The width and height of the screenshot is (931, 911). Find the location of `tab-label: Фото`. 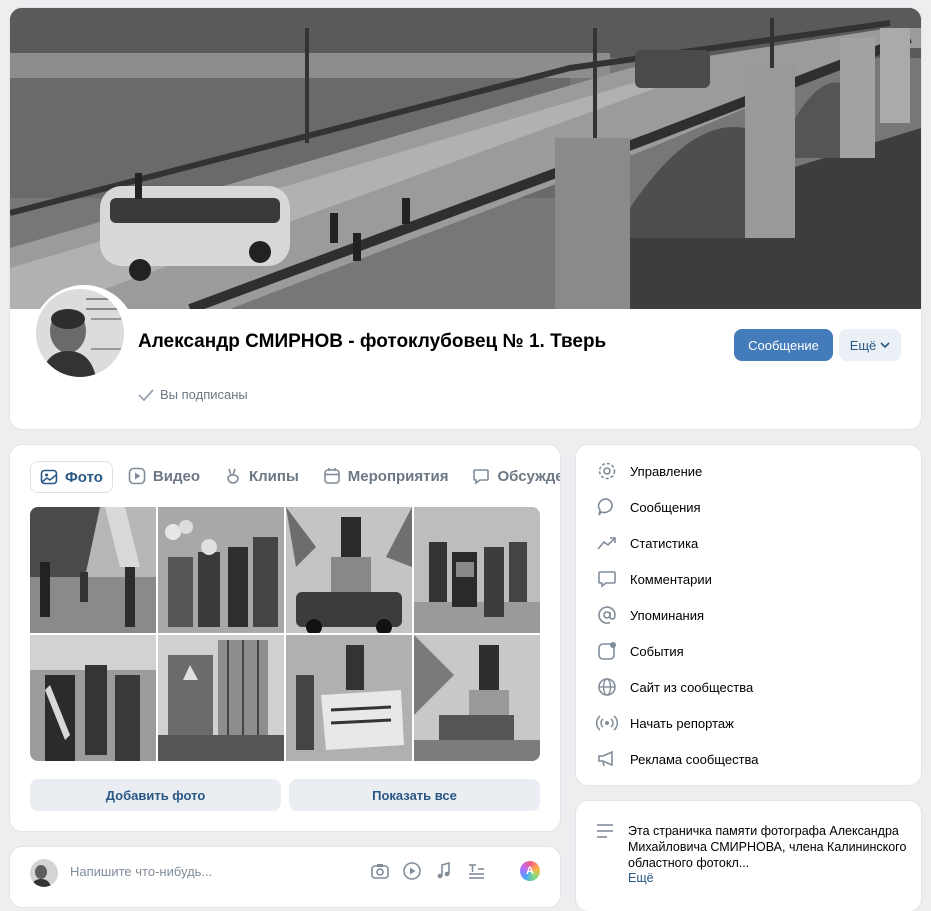

tab-label: Фото is located at coordinates (84, 477).